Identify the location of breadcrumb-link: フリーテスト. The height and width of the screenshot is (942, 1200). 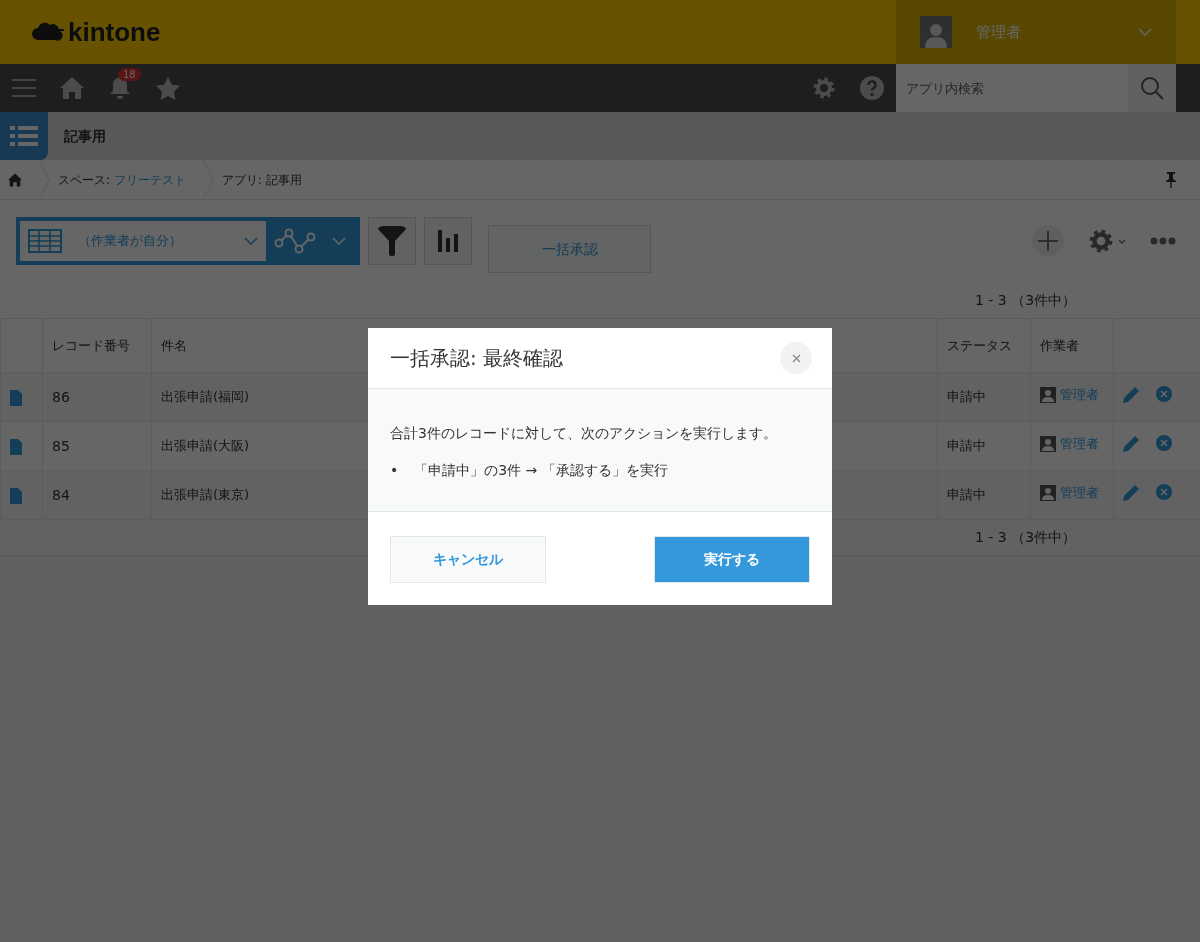
(149, 179).